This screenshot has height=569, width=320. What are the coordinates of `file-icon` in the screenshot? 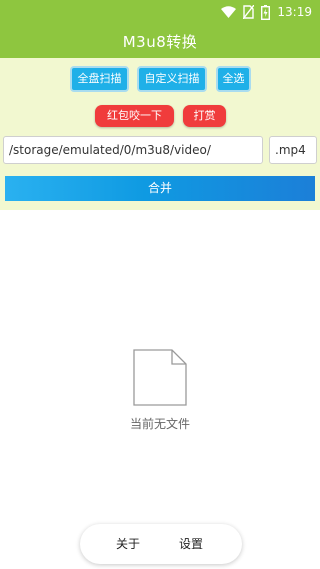 It's located at (160, 377).